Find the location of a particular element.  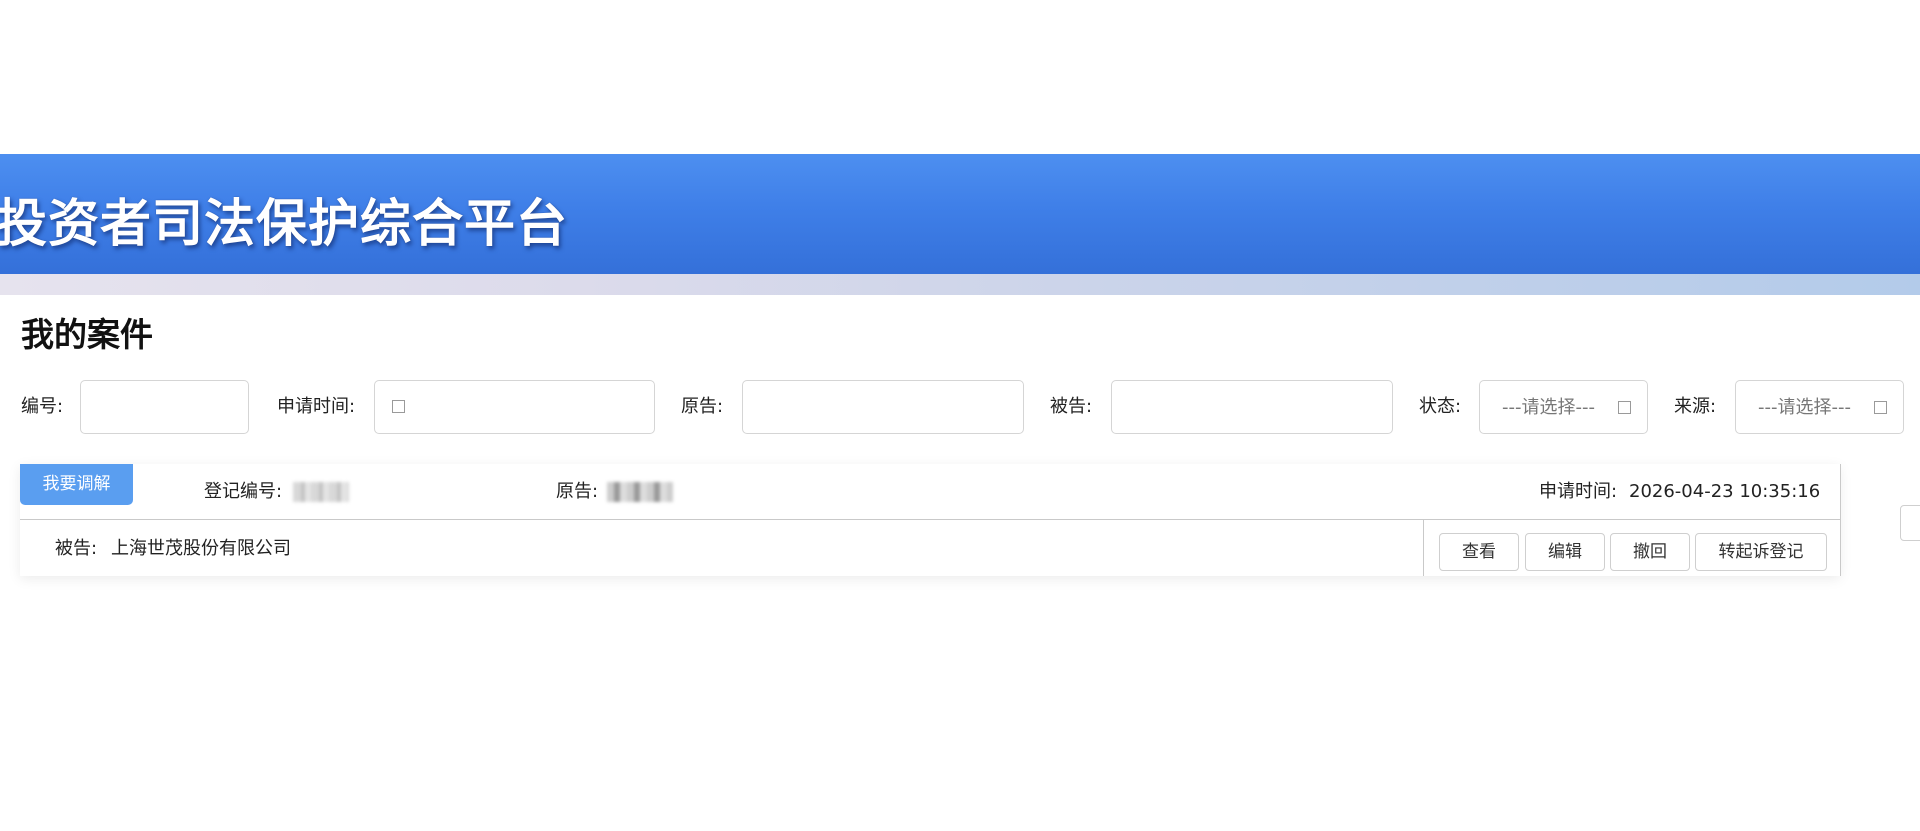

apply-time-value: 2026-04-23 10:35:16 is located at coordinates (1725, 491).